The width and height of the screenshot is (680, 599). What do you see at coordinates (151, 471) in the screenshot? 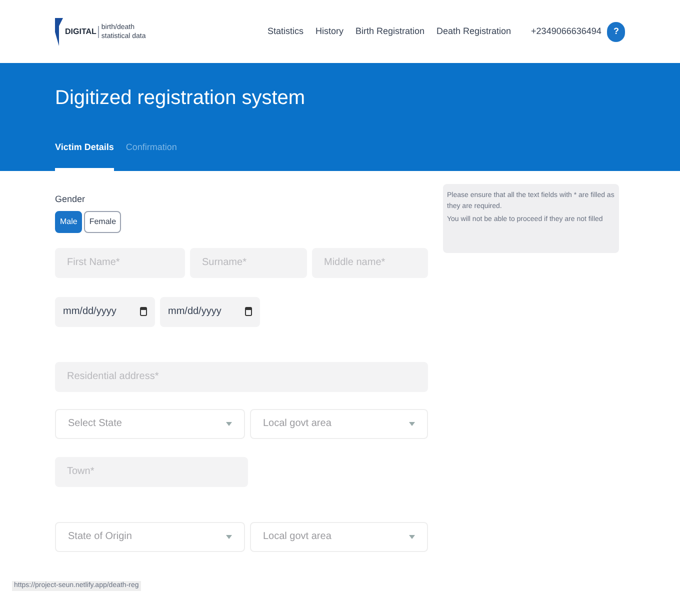
I see `text-field: Town*` at bounding box center [151, 471].